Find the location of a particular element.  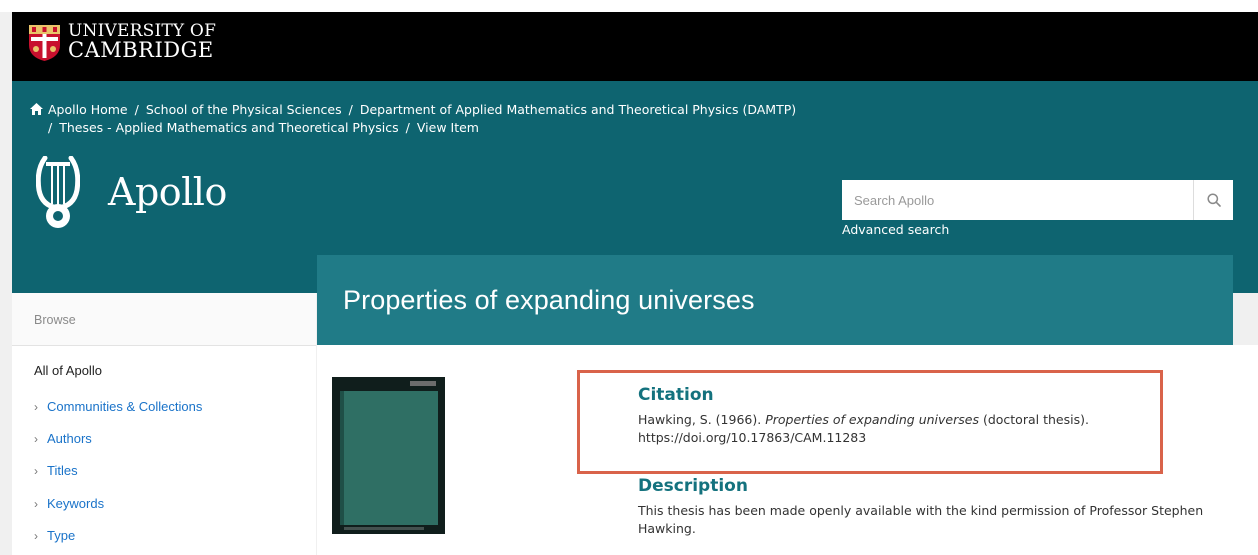

apollo-lyre-logo-icon is located at coordinates (58, 194).